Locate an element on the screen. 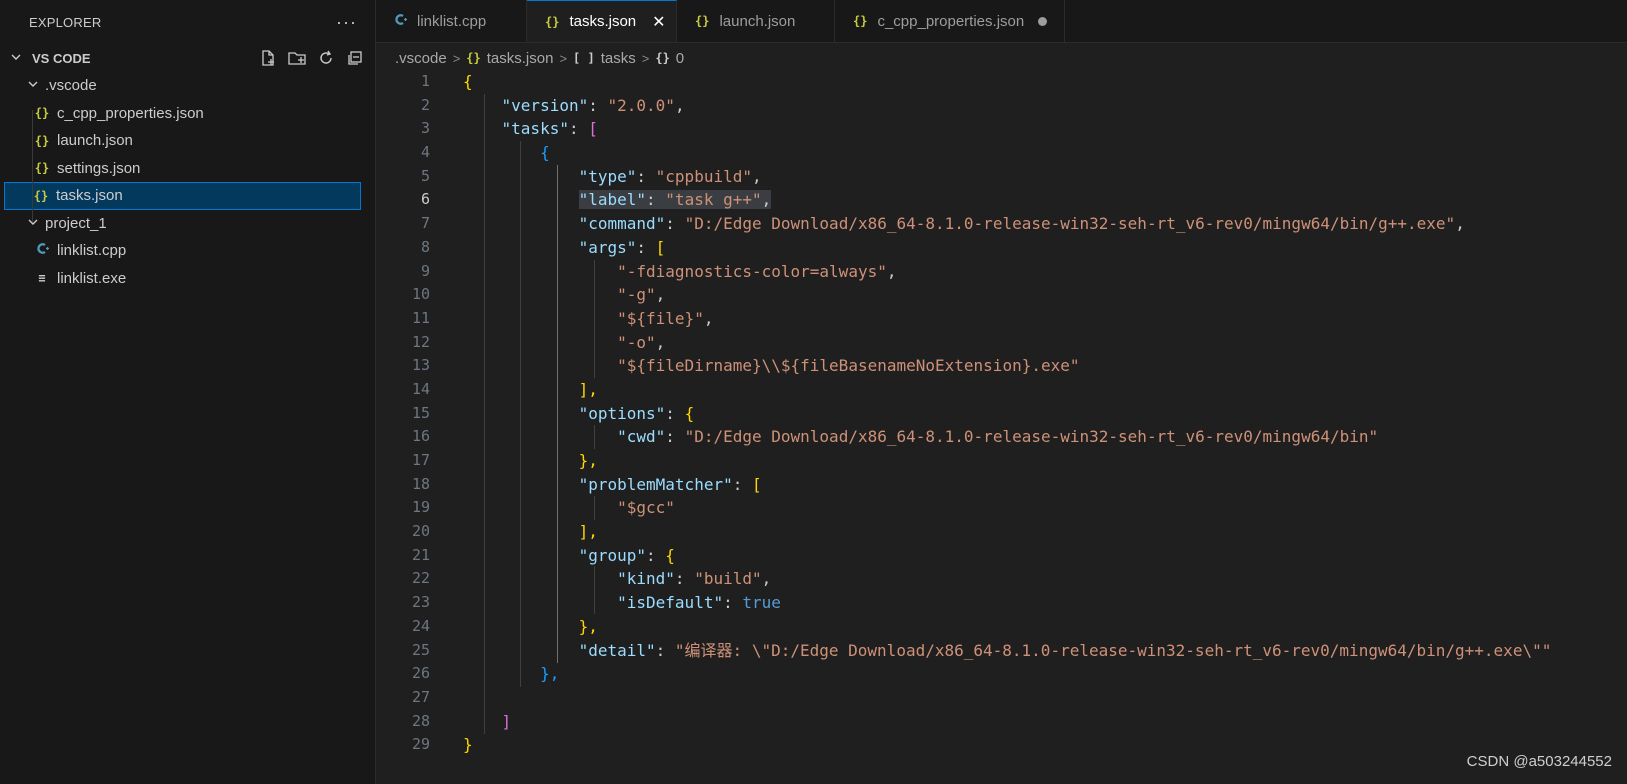 This screenshot has width=1627, height=784. more-actions-icon: ··· is located at coordinates (346, 22).